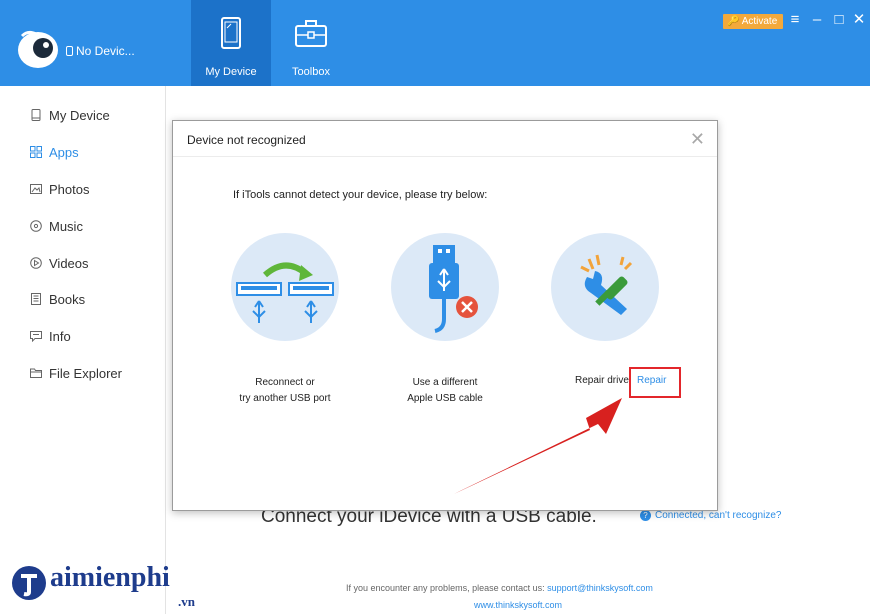 The height and width of the screenshot is (614, 870). What do you see at coordinates (795, 20) in the screenshot?
I see `menu-icon: ≡` at bounding box center [795, 20].